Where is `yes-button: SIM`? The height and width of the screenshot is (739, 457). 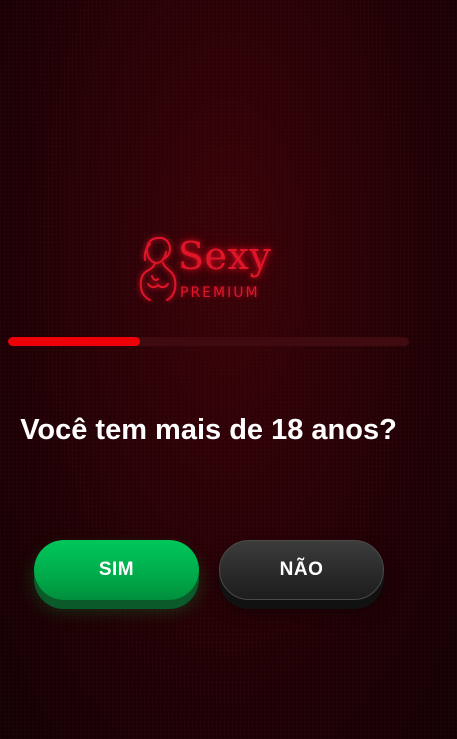
yes-button: SIM is located at coordinates (116, 570).